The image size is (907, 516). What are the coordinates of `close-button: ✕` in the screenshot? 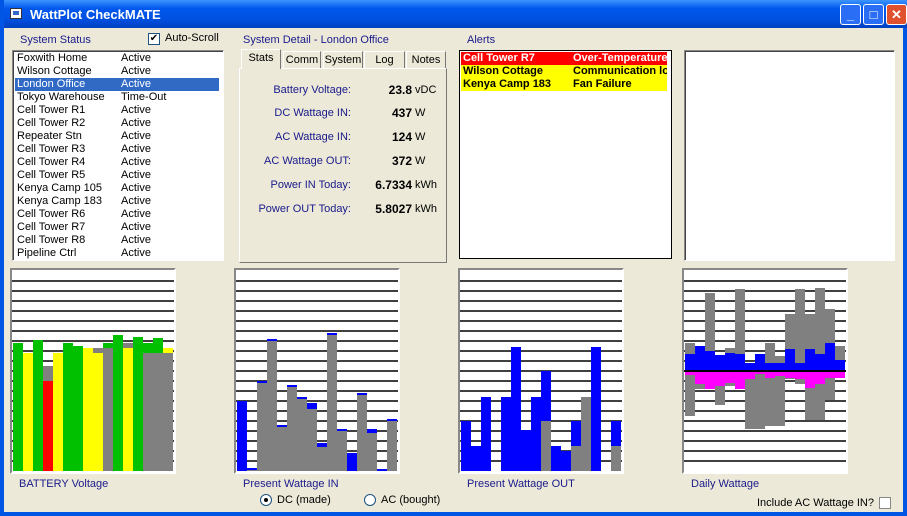 It's located at (896, 14).